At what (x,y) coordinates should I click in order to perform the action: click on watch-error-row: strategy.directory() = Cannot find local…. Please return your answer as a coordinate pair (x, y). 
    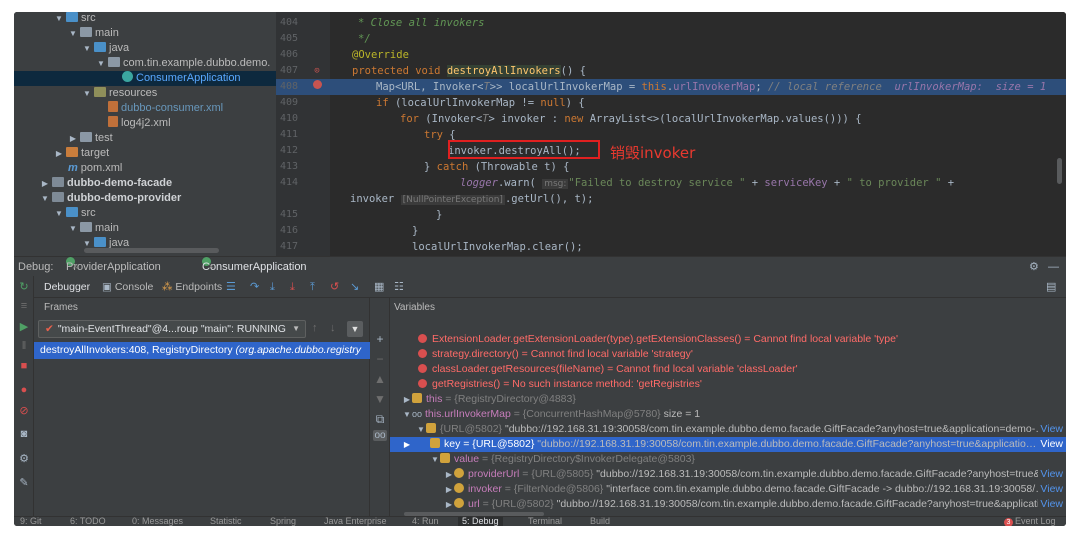
    Looking at the image, I should click on (728, 354).